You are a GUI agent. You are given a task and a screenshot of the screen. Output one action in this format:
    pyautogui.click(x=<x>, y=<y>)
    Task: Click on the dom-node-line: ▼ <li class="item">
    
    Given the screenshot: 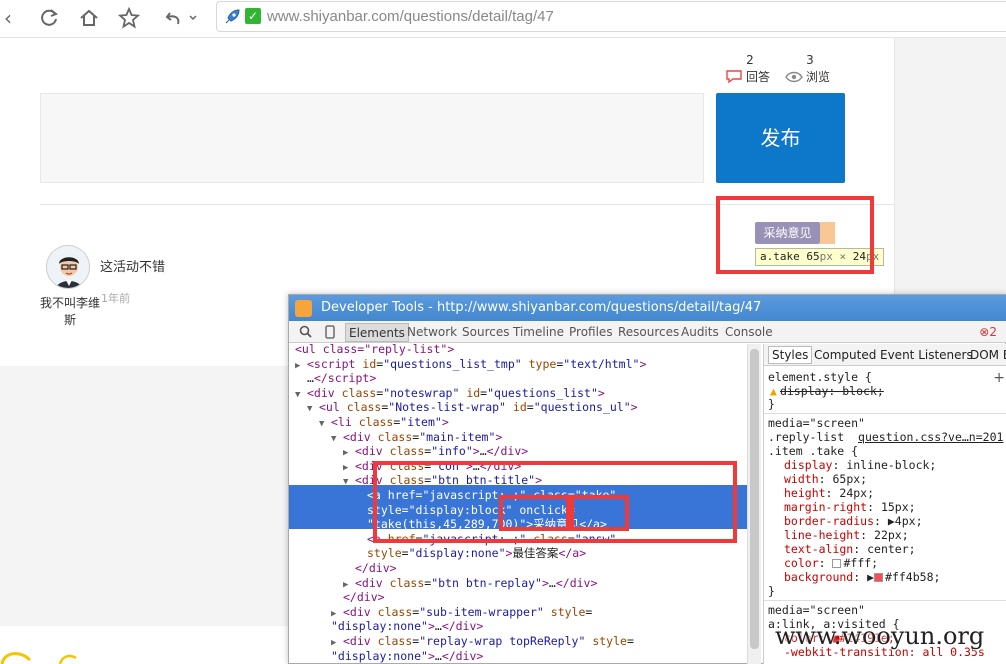 What is the action you would take?
    pyautogui.click(x=533, y=422)
    